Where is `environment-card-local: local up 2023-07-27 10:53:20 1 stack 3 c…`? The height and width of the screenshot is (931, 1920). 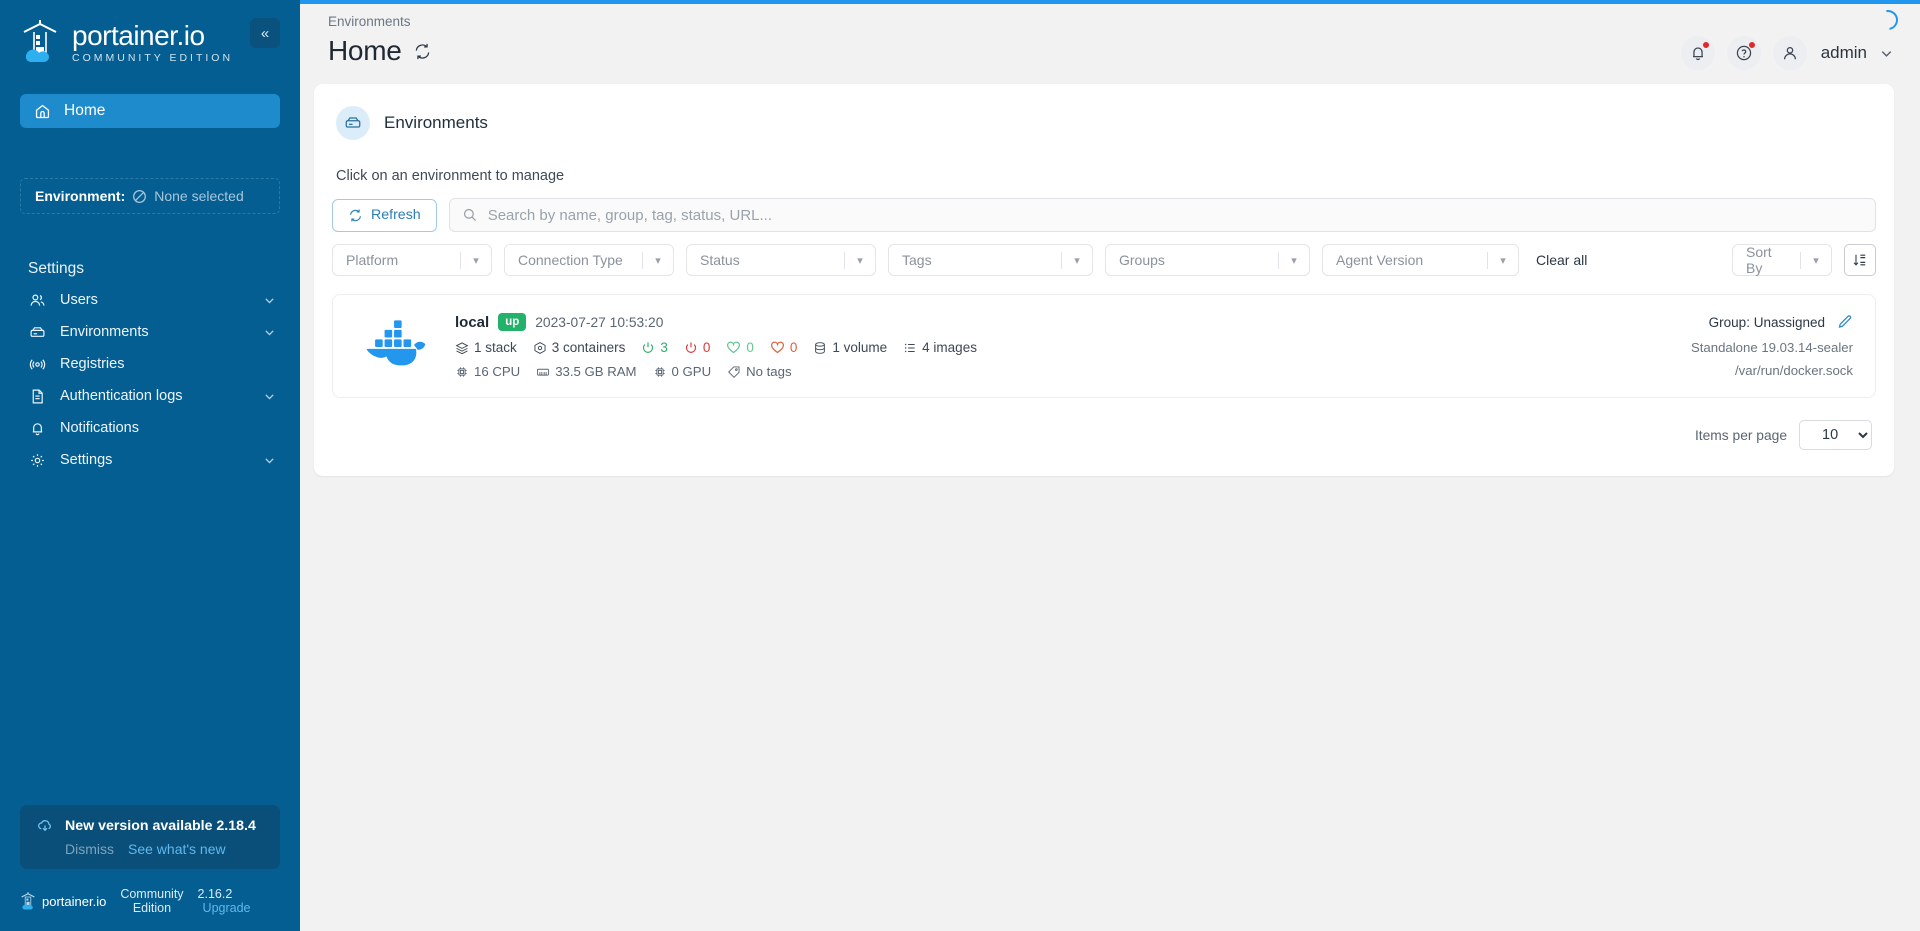
environment-card-local: local up 2023-07-27 10:53:20 1 stack 3 c… is located at coordinates (1104, 346).